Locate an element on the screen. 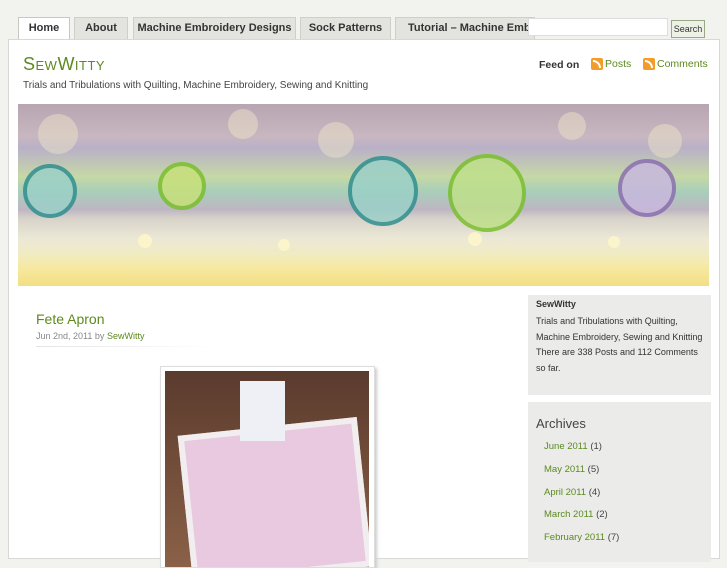  post-author-link: SewWitty is located at coordinates (126, 336).